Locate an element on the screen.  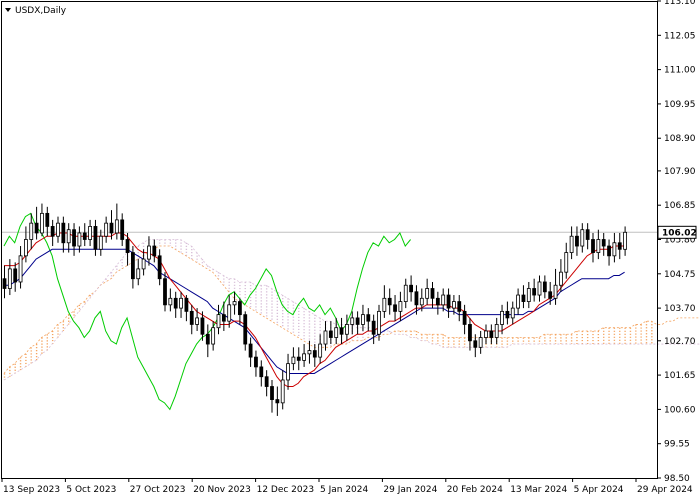
y-tick-label: 100.60 is located at coordinates (680, 410).